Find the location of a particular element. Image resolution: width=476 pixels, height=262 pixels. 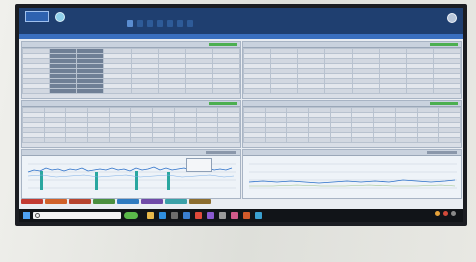

media-icon is located at coordinates (234, 215).